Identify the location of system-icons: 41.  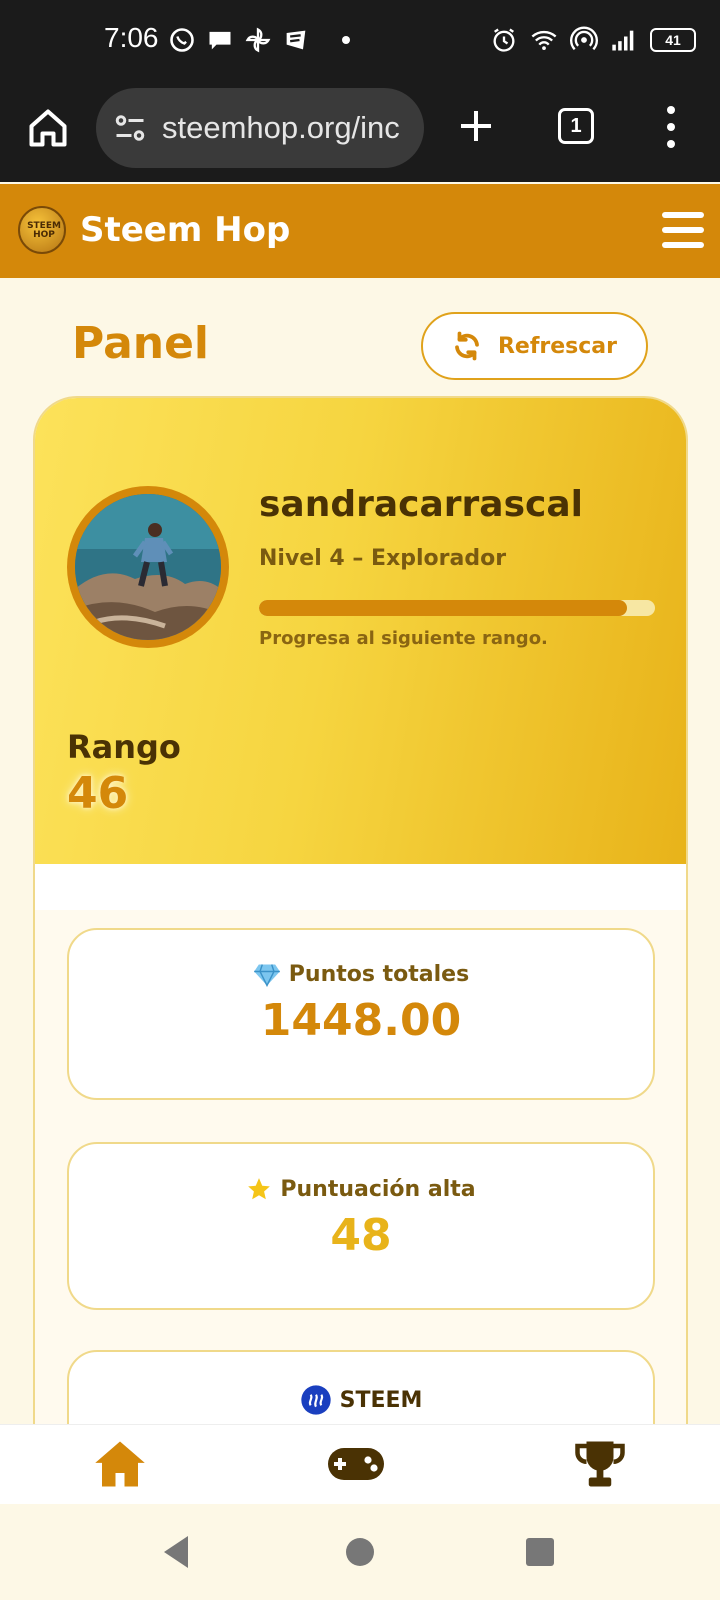
(593, 40).